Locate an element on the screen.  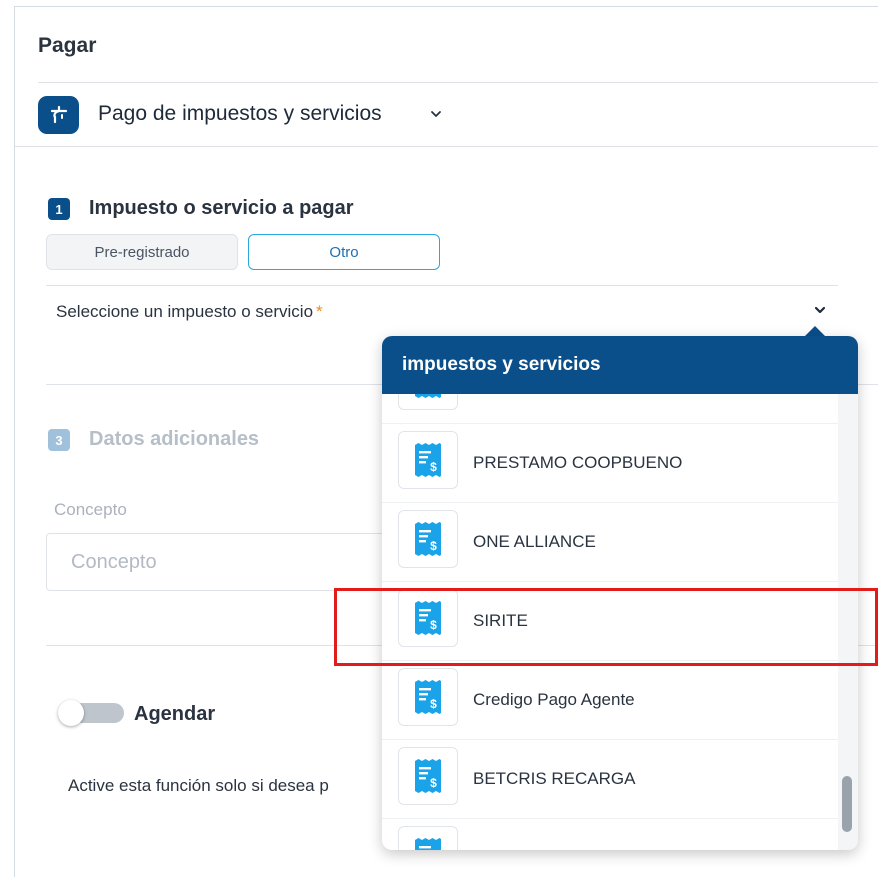
tab-pre-registrado: Pre-registrado is located at coordinates (142, 252).